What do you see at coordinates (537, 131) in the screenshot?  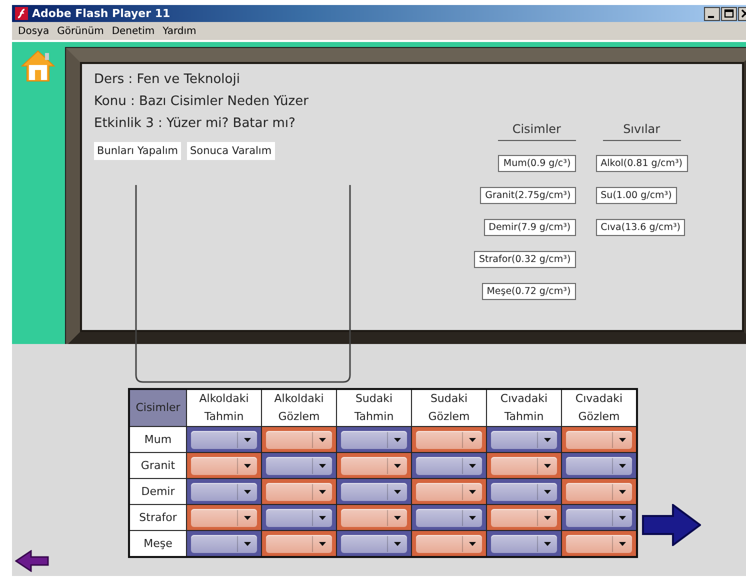 I see `object-heading: Cisimler` at bounding box center [537, 131].